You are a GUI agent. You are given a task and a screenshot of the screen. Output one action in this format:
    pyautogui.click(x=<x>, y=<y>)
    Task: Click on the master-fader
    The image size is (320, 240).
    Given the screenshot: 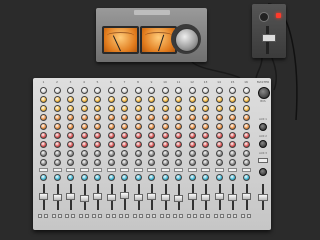 What is the action you would take?
    pyautogui.click(x=263, y=197)
    